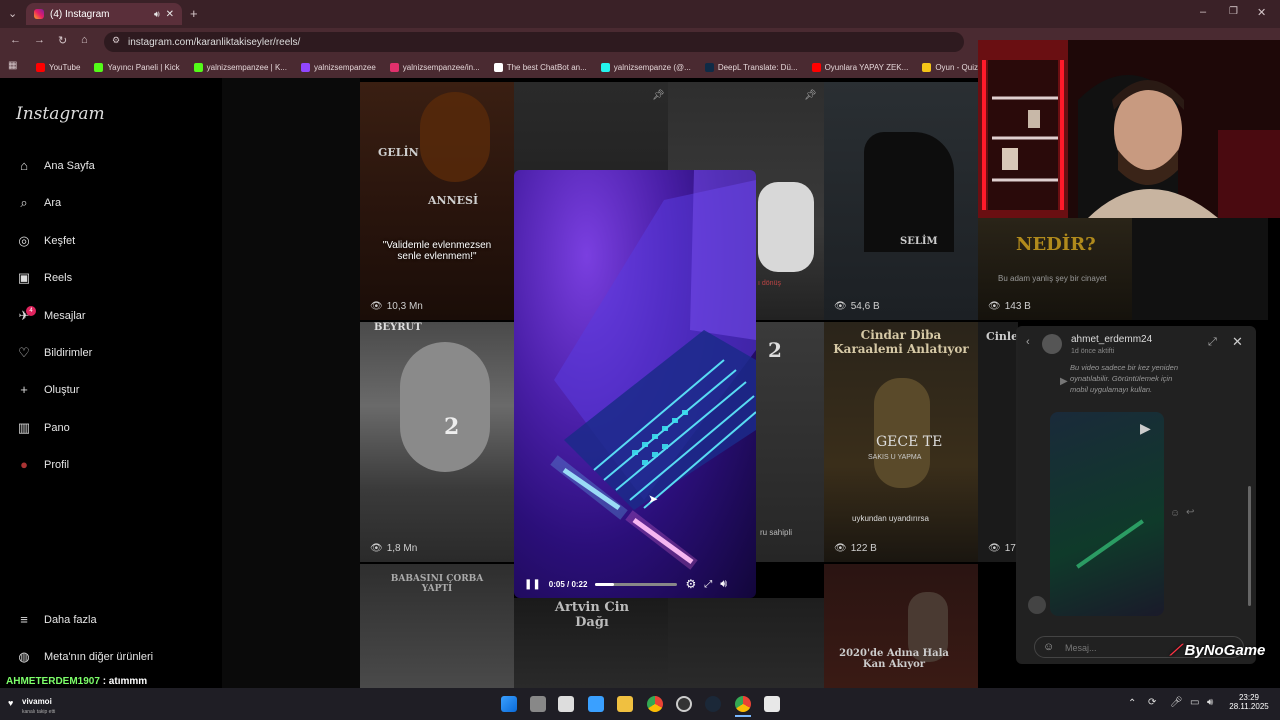  What do you see at coordinates (640, 704) in the screenshot?
I see `windows-taskbar` at bounding box center [640, 704].